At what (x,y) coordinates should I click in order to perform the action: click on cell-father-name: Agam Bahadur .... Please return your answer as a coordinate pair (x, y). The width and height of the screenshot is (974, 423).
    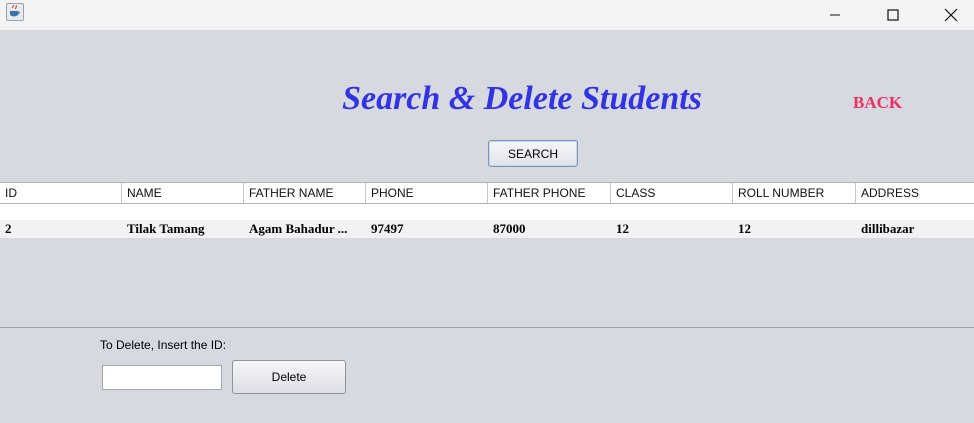
    Looking at the image, I should click on (305, 229).